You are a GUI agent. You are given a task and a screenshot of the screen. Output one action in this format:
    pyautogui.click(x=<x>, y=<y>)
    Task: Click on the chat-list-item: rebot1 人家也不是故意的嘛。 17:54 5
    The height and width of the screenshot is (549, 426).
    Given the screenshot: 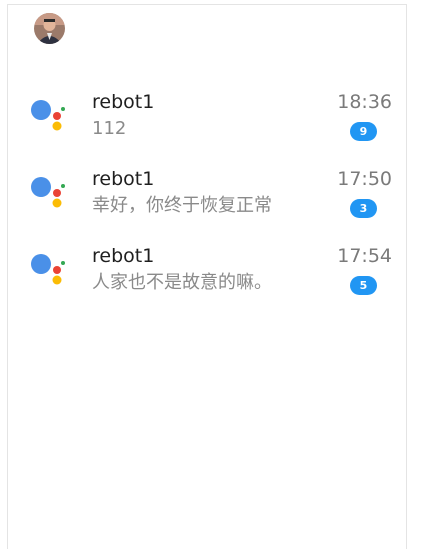 What is the action you would take?
    pyautogui.click(x=207, y=279)
    